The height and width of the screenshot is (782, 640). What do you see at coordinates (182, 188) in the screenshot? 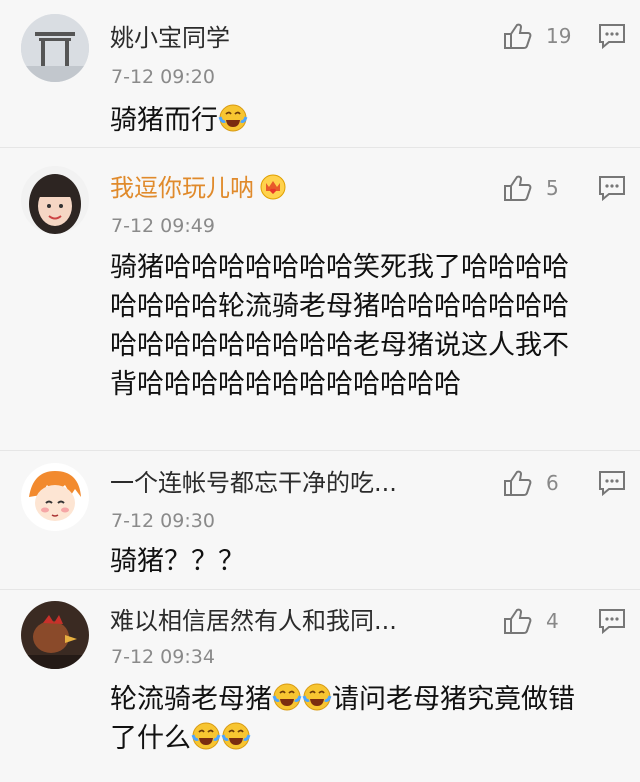
I see `username-text: 我逗你玩儿呐` at bounding box center [182, 188].